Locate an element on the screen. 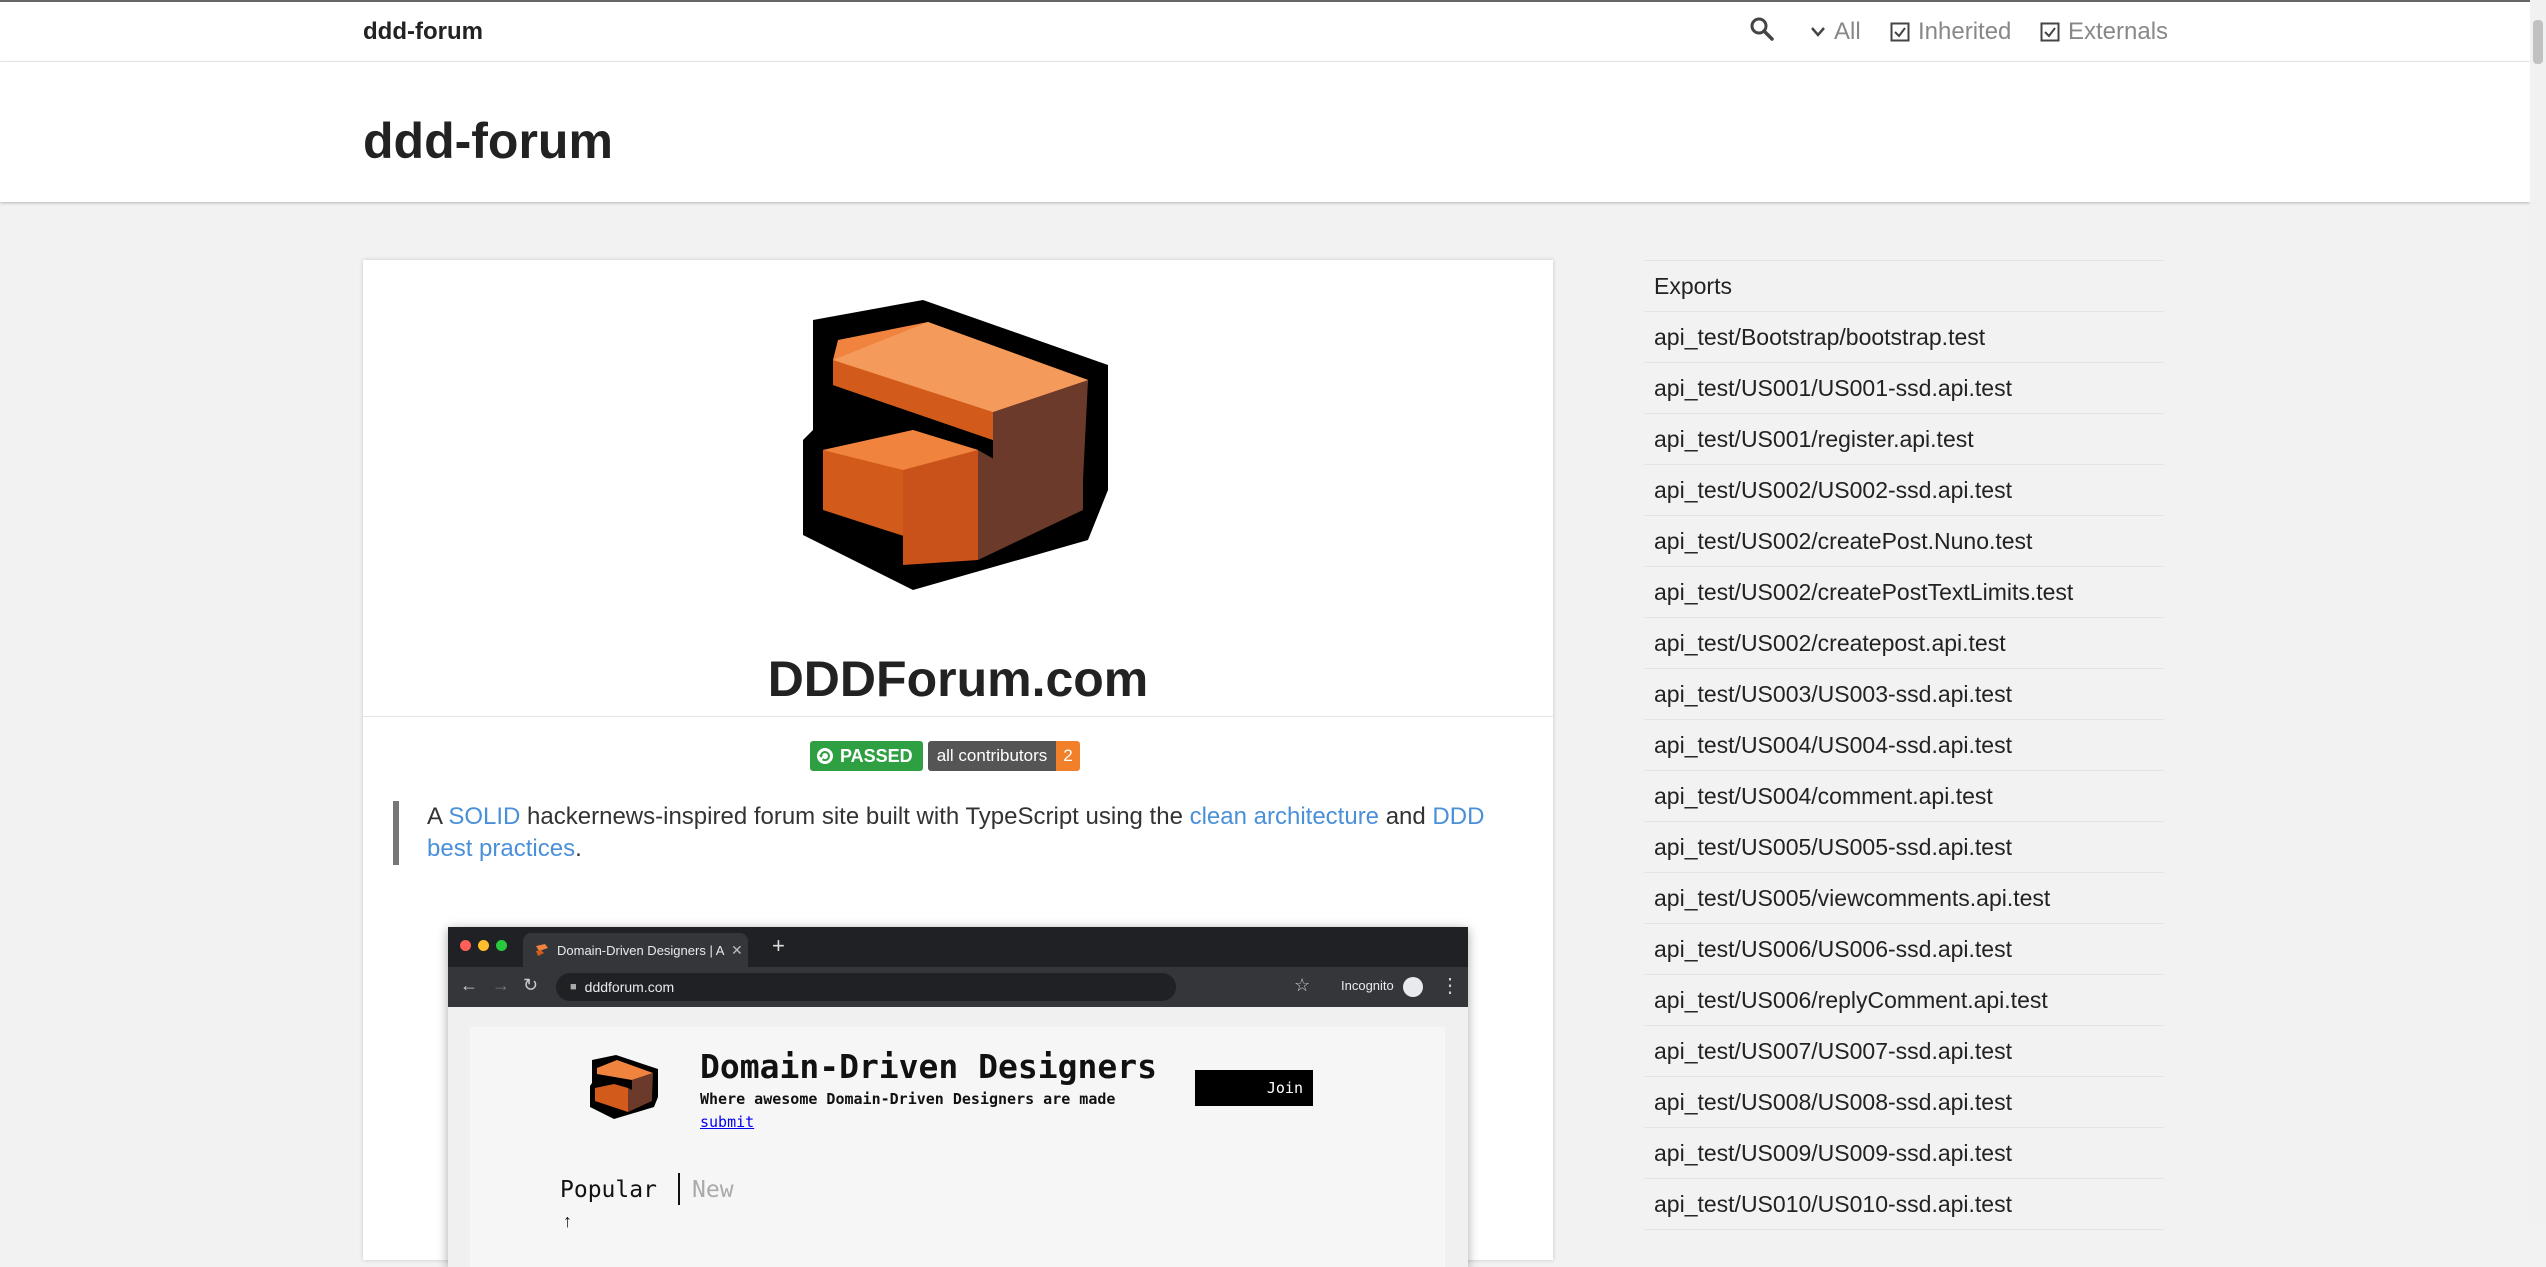 The image size is (2546, 1267). ddd-forum-logo is located at coordinates (955, 445).